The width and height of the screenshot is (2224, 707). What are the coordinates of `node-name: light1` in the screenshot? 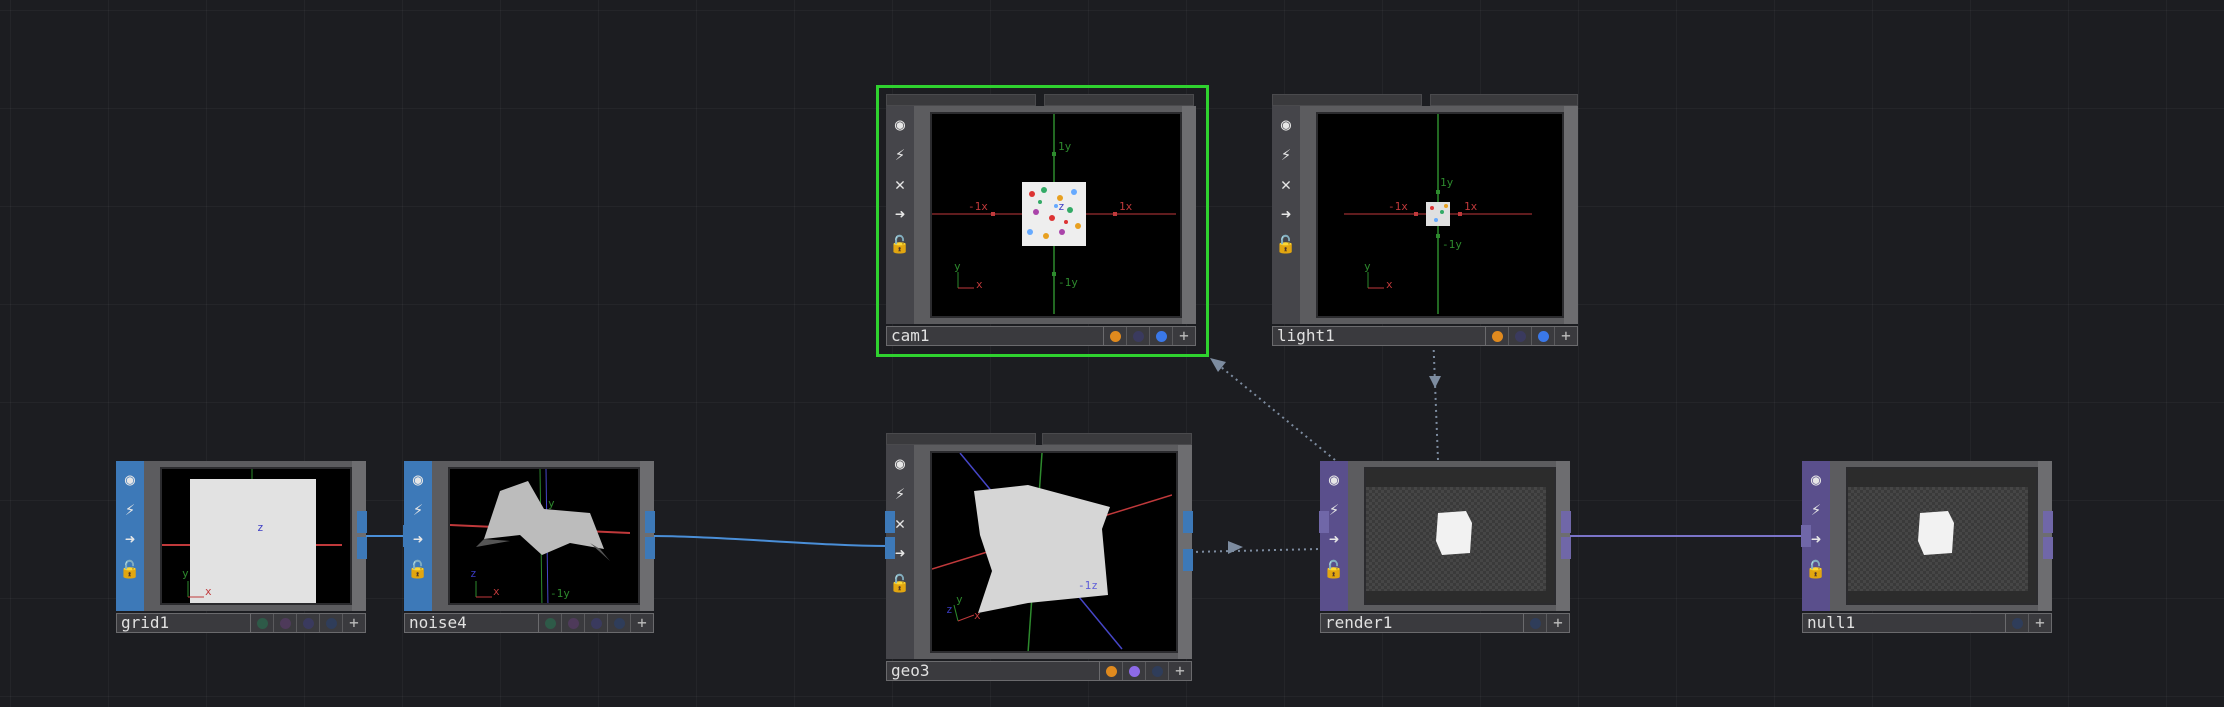 It's located at (1379, 336).